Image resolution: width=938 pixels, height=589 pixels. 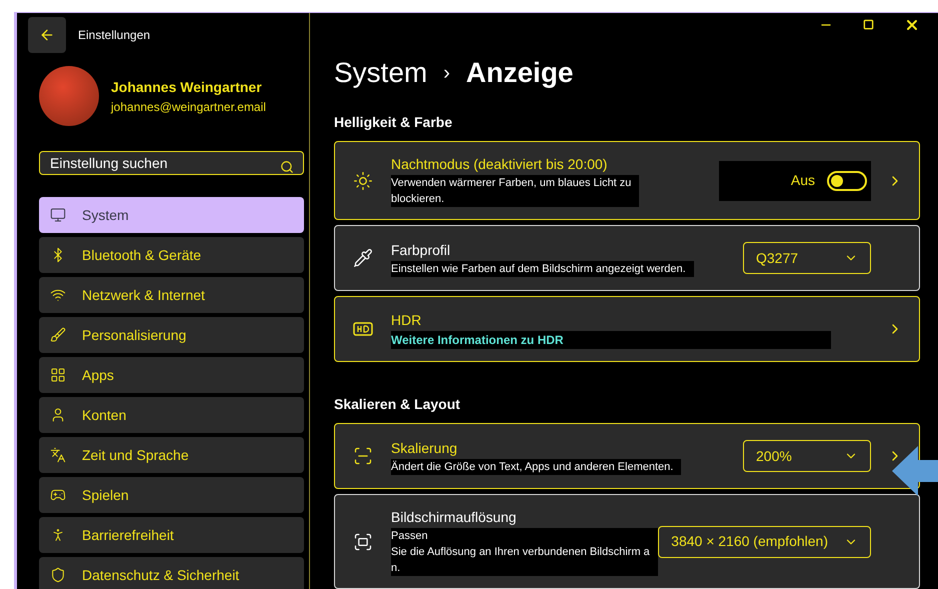 What do you see at coordinates (420, 250) in the screenshot?
I see `card-title: Farbprofil` at bounding box center [420, 250].